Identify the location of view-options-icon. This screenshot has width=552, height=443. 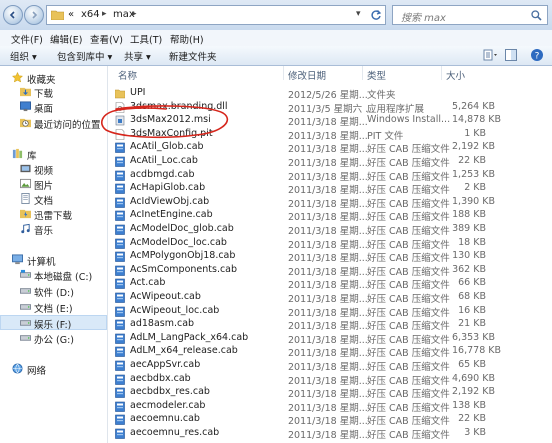
(490, 55).